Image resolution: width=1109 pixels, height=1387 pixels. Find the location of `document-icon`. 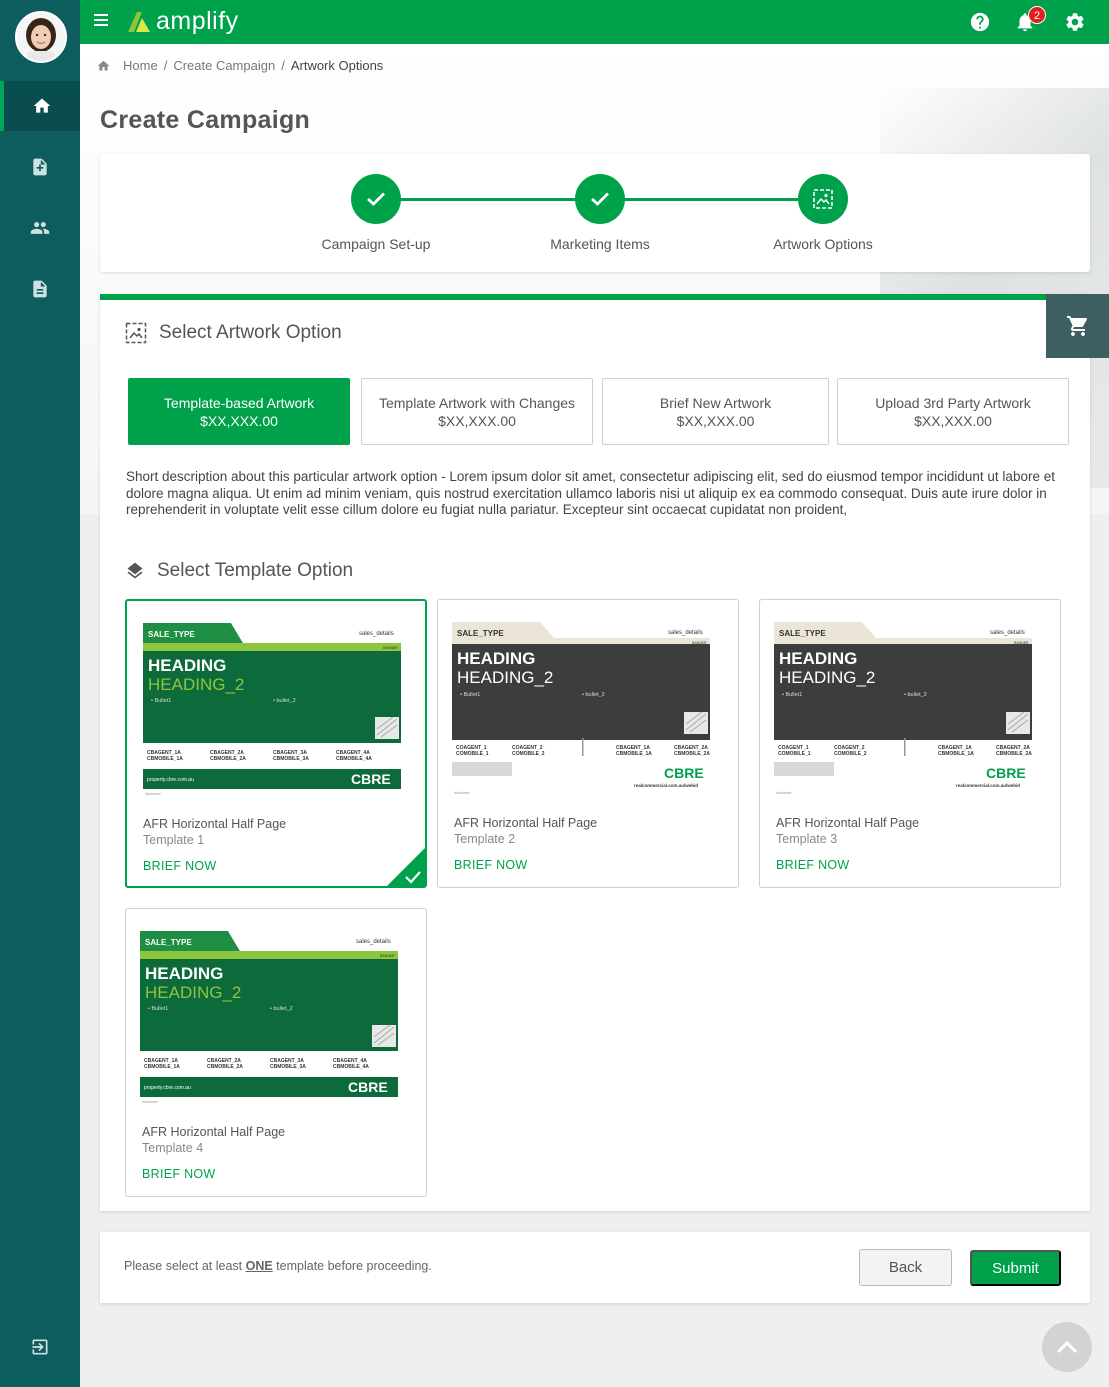

document-icon is located at coordinates (40, 289).